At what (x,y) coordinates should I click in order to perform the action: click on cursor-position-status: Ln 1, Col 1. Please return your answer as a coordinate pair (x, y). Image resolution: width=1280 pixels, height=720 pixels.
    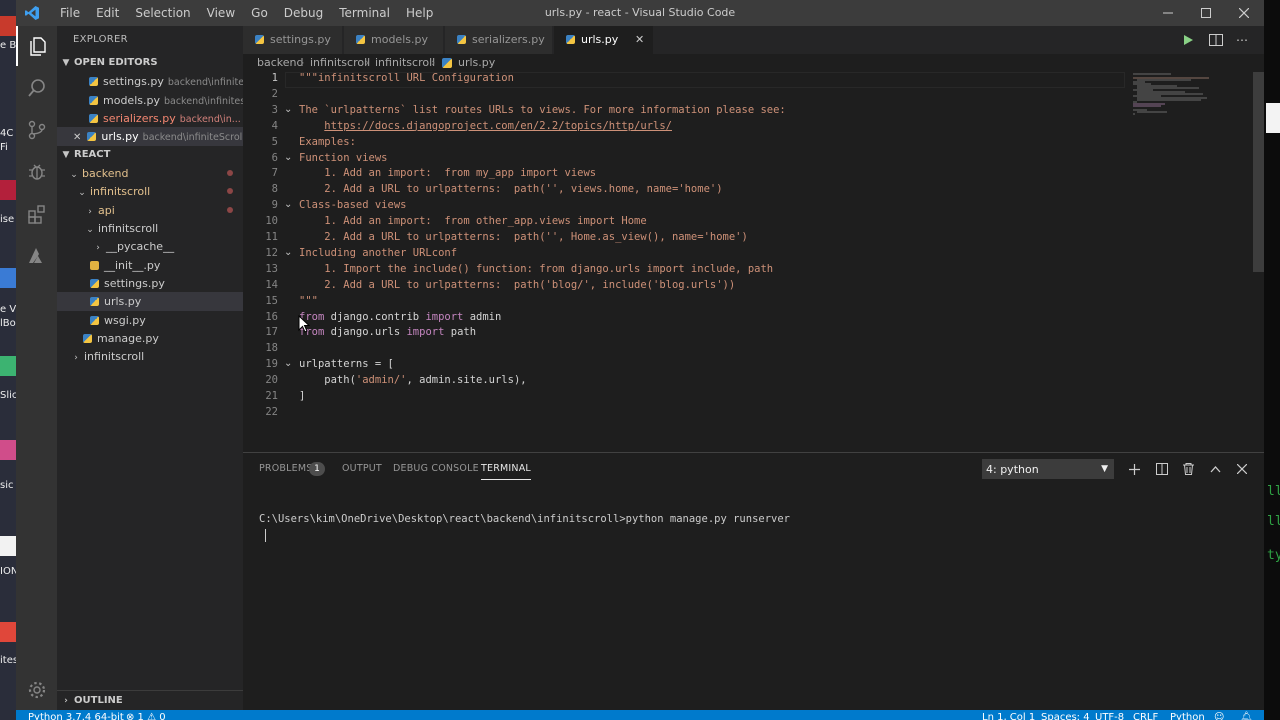
    Looking at the image, I should click on (1008, 715).